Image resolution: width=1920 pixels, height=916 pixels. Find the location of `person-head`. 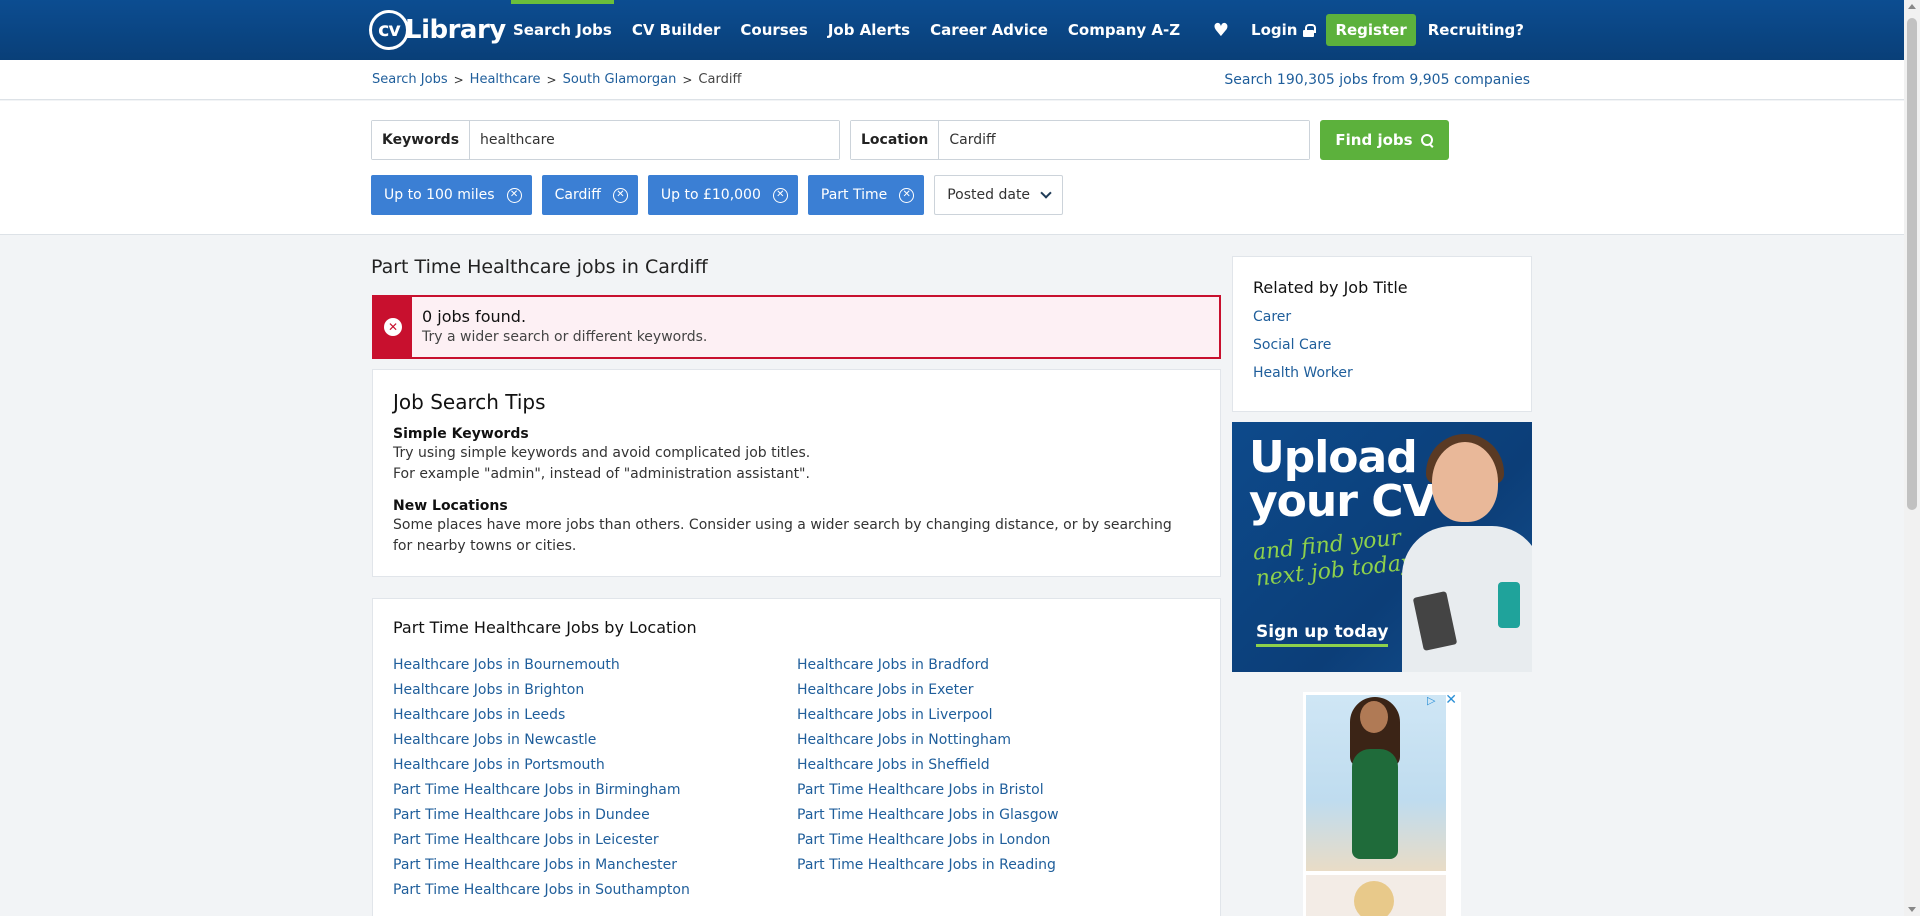

person-head is located at coordinates (1465, 482).